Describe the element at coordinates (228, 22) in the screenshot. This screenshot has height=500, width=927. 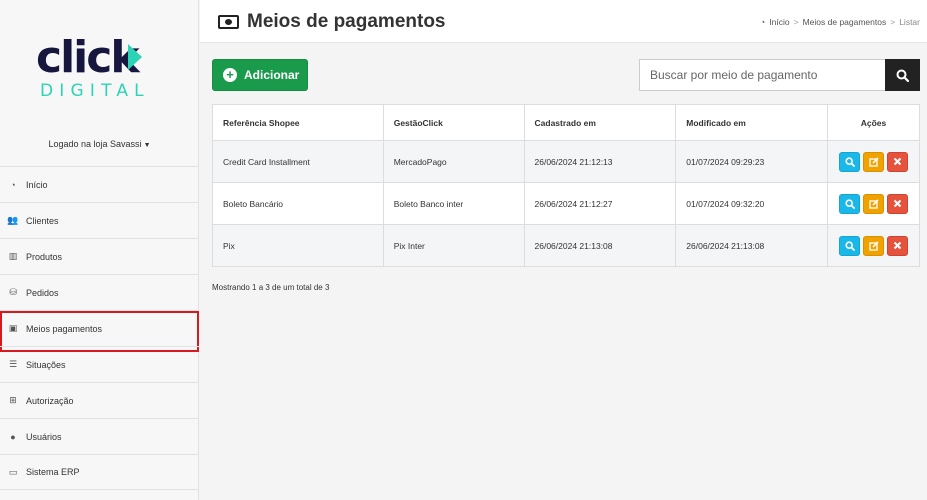
I see `money-icon` at that location.